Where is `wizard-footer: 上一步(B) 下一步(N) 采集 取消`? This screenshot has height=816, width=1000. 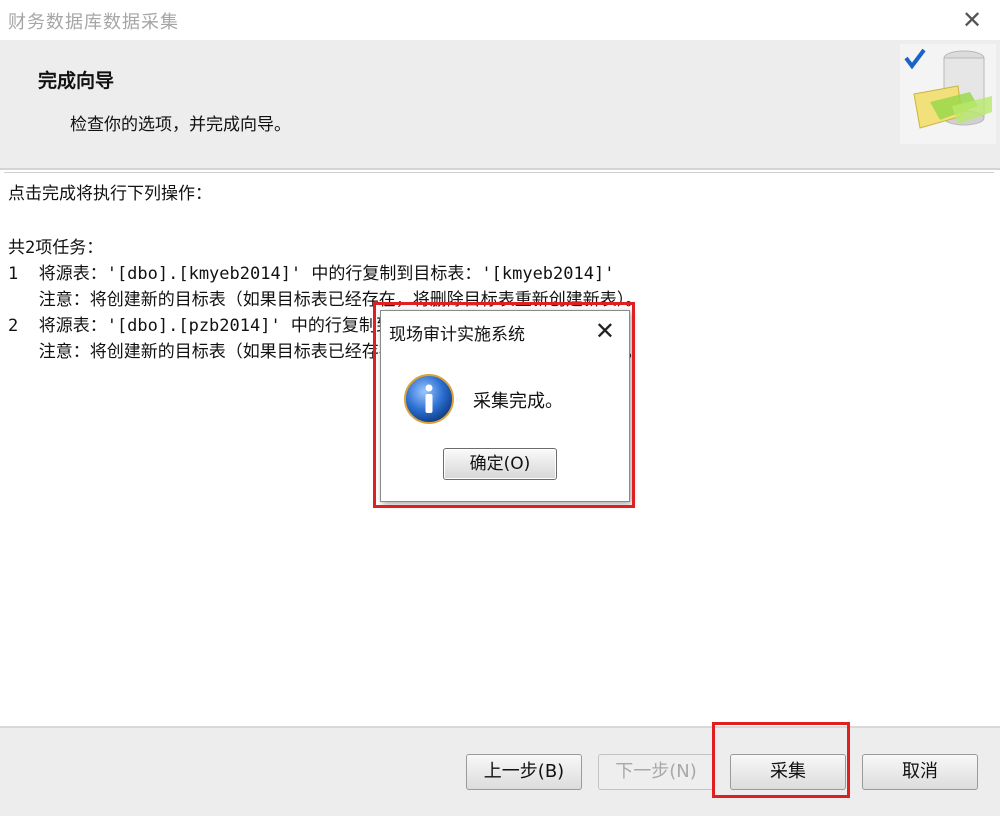
wizard-footer: 上一步(B) 下一步(N) 采集 取消 is located at coordinates (500, 771).